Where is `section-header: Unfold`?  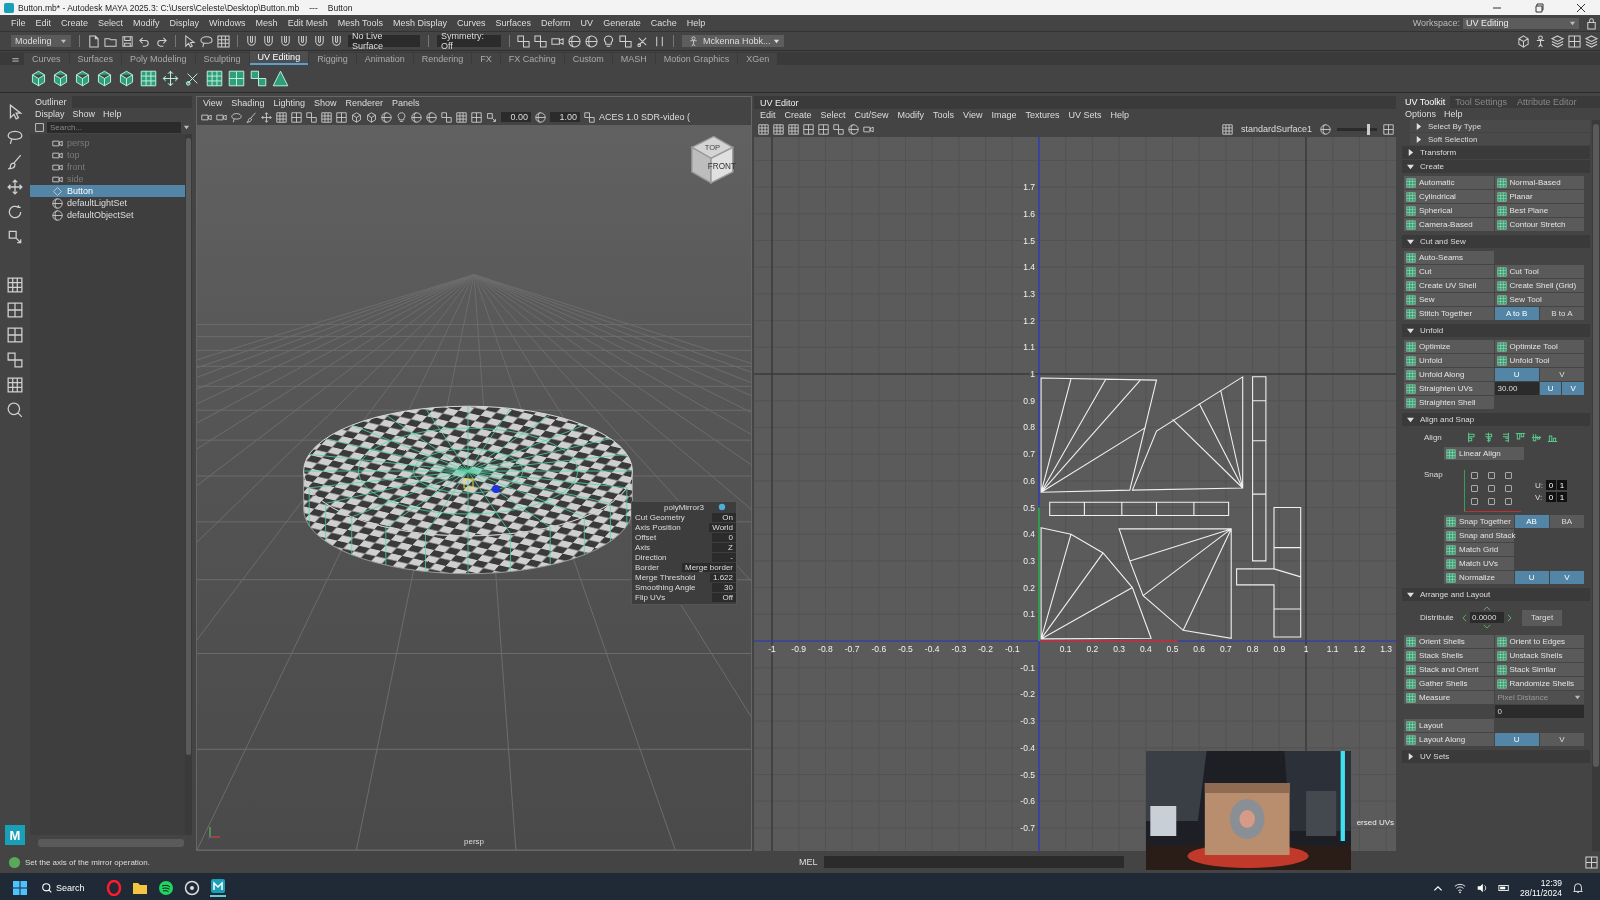
section-header: Unfold is located at coordinates (1496, 330).